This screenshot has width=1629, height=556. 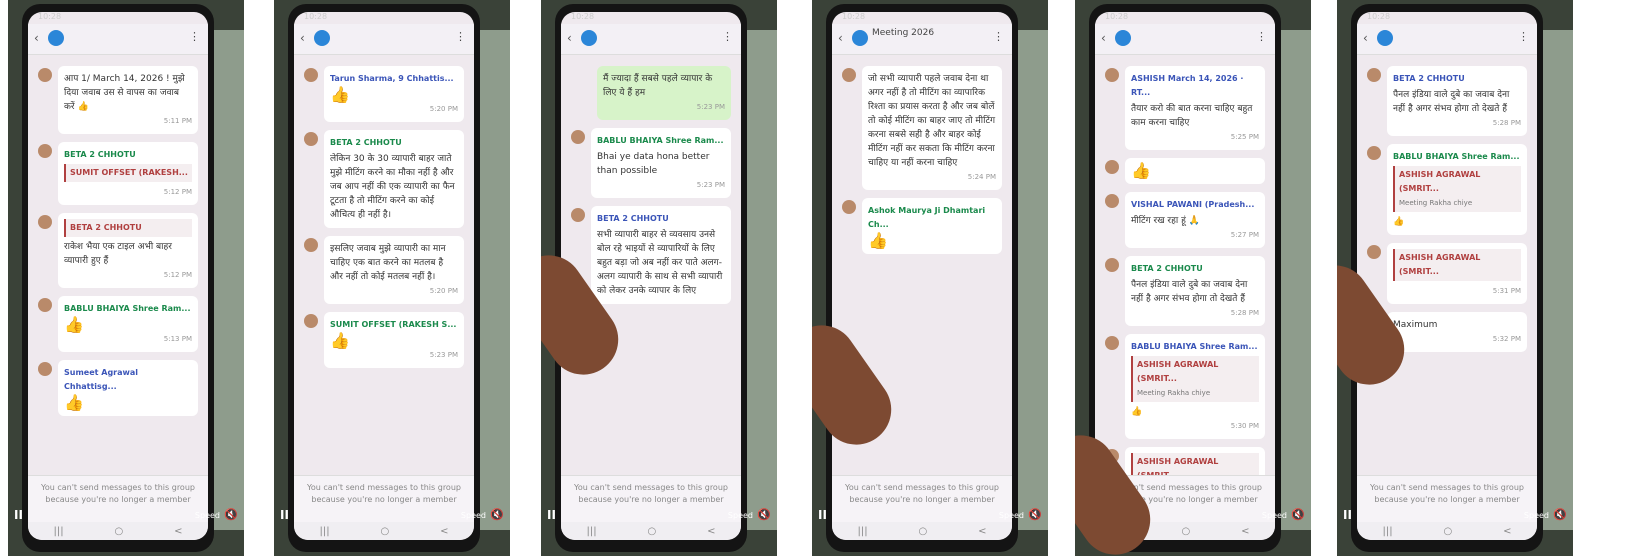 I want to click on message-bubble: BABLU BHAIYA Shree Ram... 👍 5:13 PM, so click(x=118, y=324).